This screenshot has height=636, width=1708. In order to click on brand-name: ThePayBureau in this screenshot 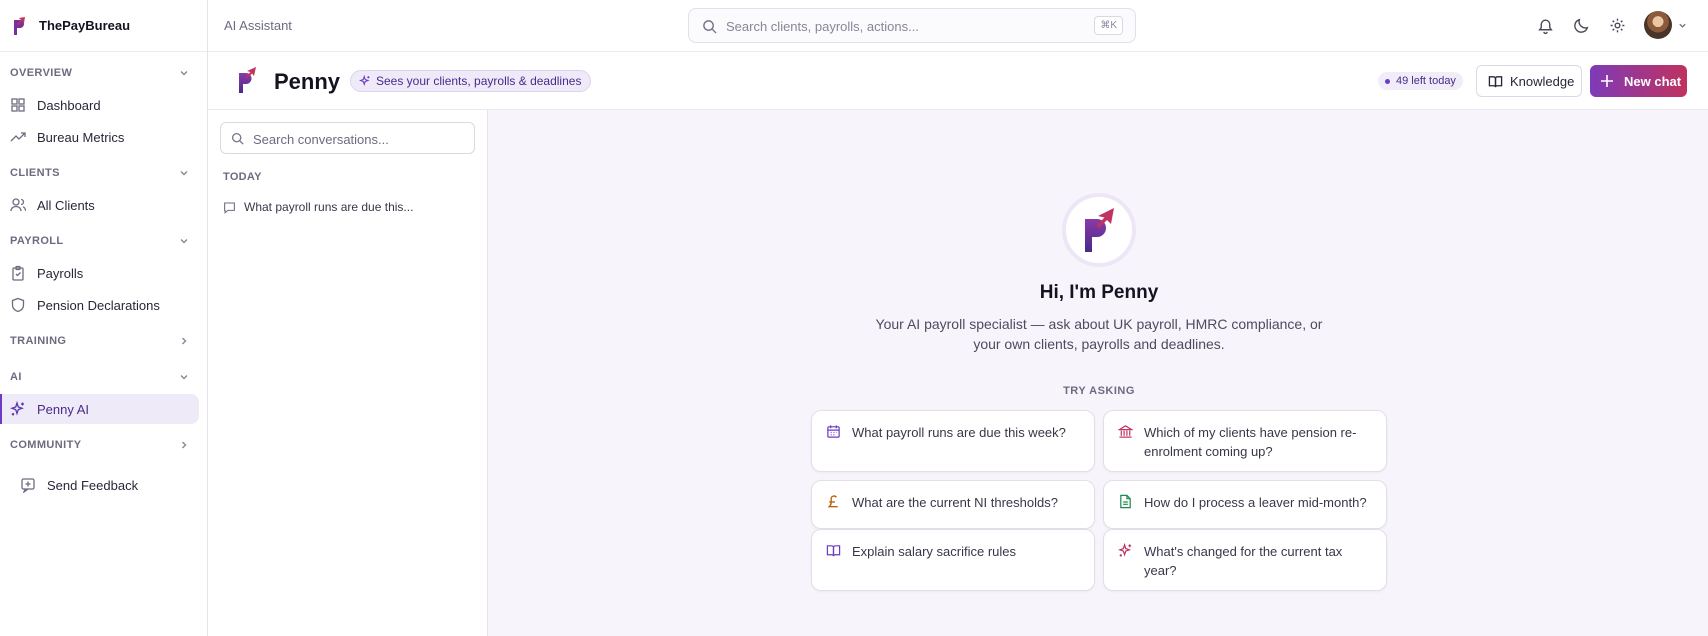, I will do `click(85, 25)`.